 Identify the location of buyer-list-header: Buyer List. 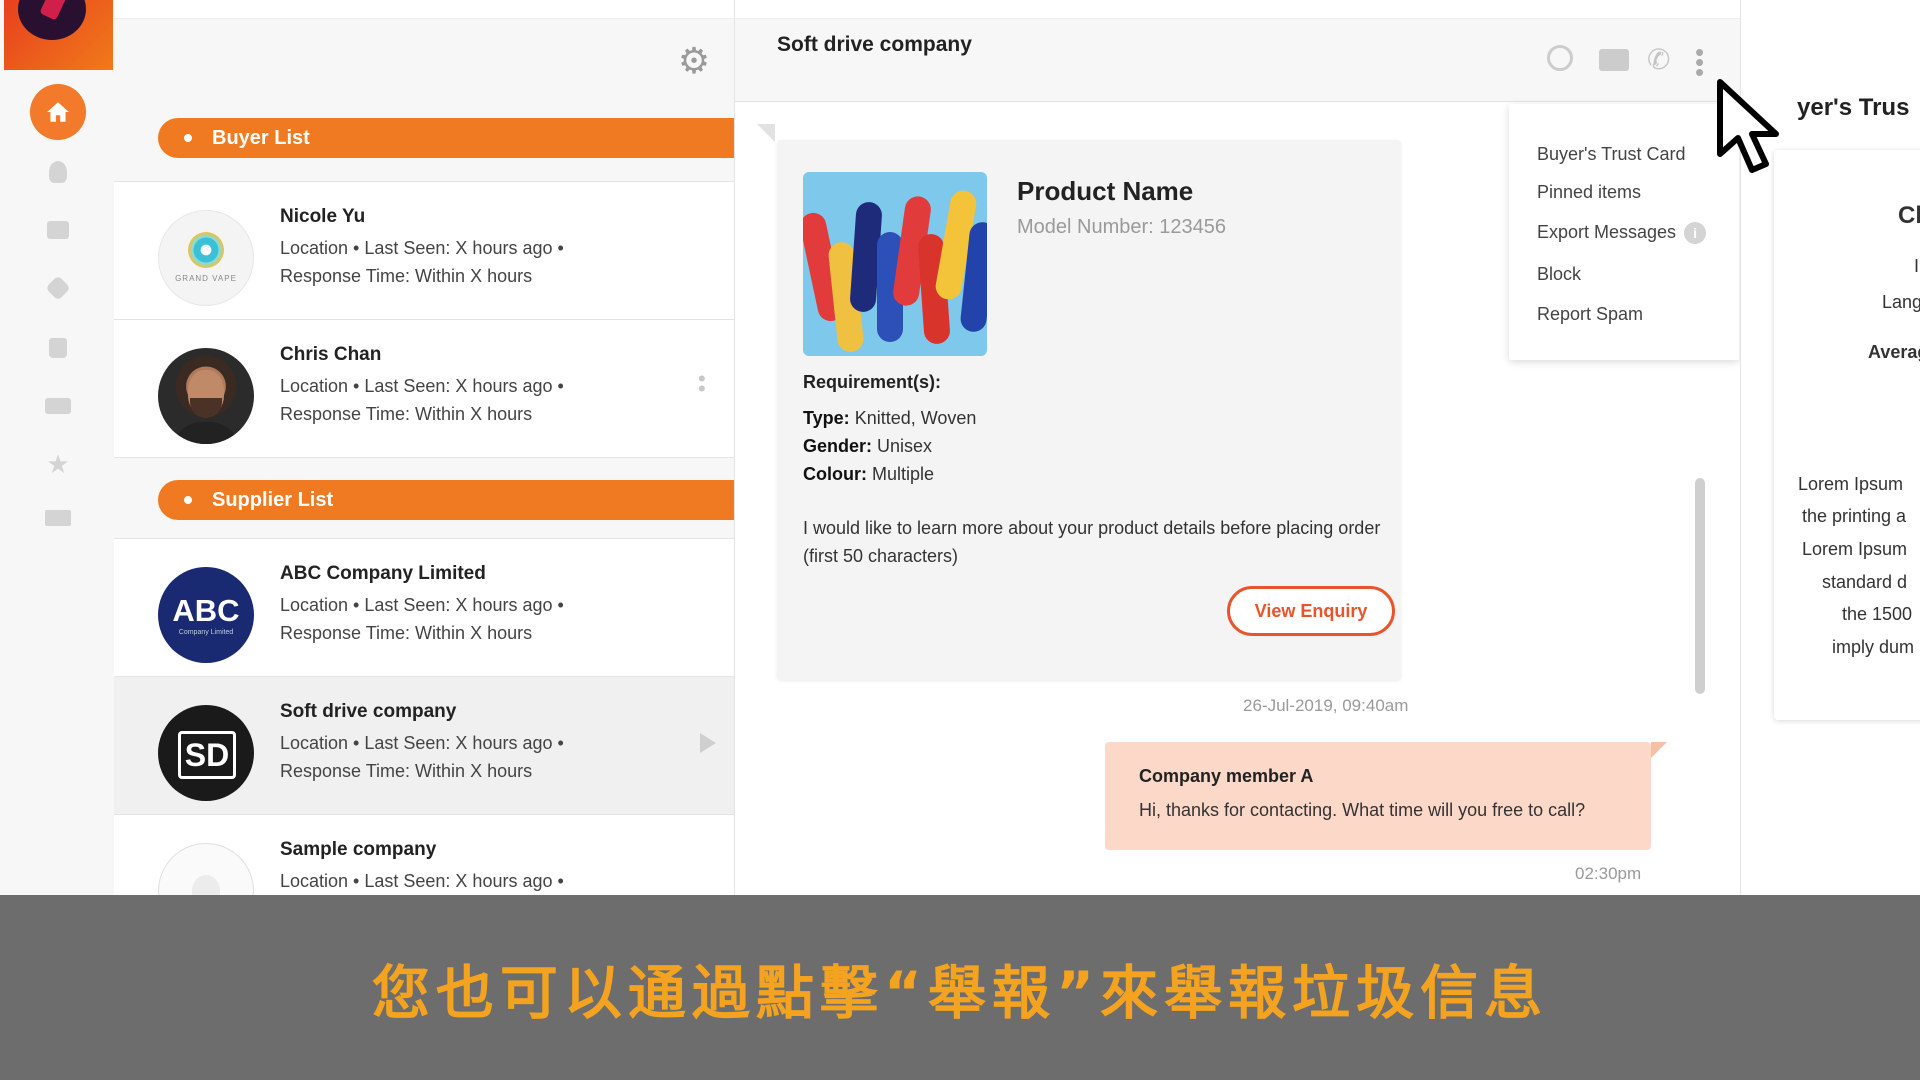
(446, 138).